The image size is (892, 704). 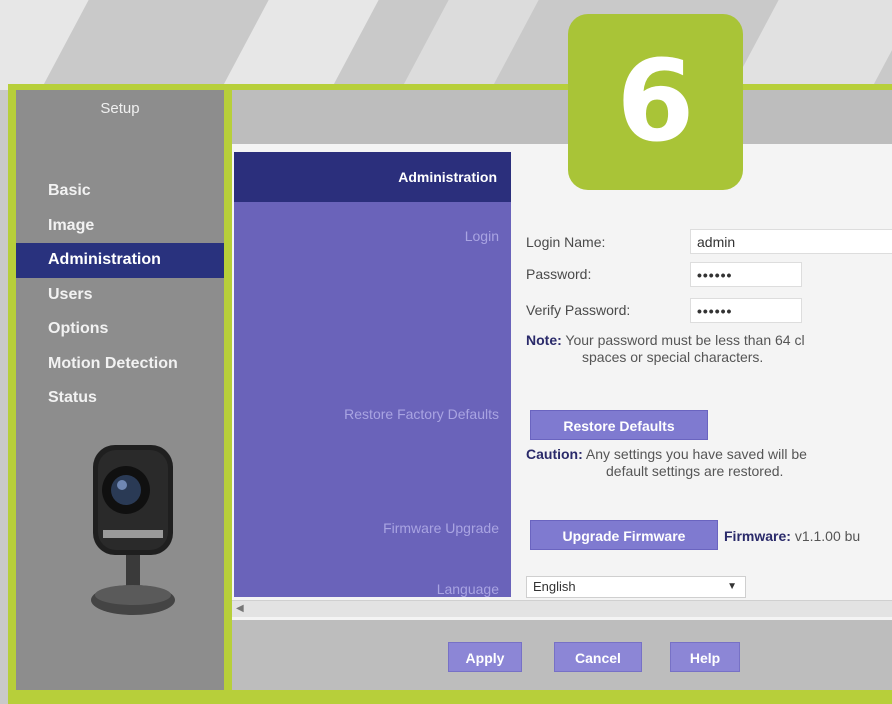 I want to click on sidebar-item-image: Image, so click(x=120, y=226).